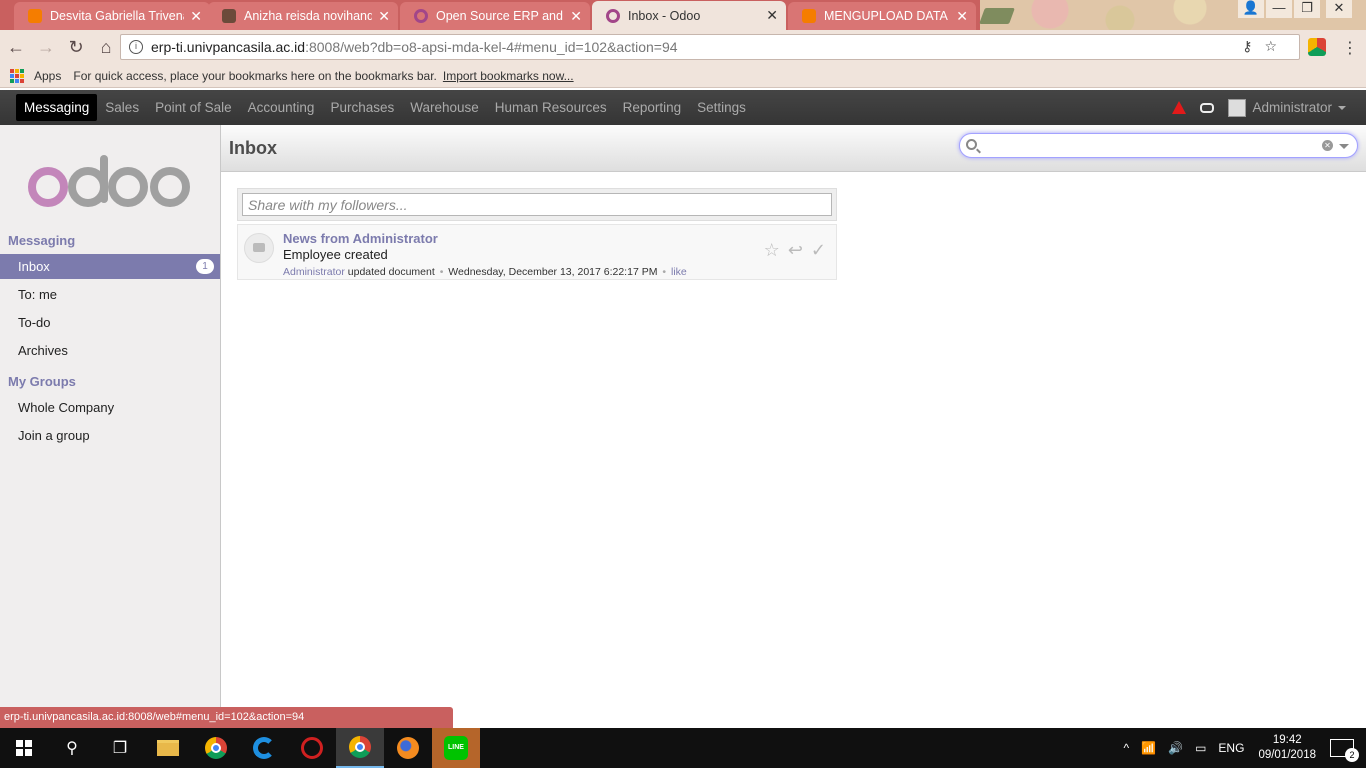  Describe the element at coordinates (1145, 145) in the screenshot. I see `search-input` at that location.